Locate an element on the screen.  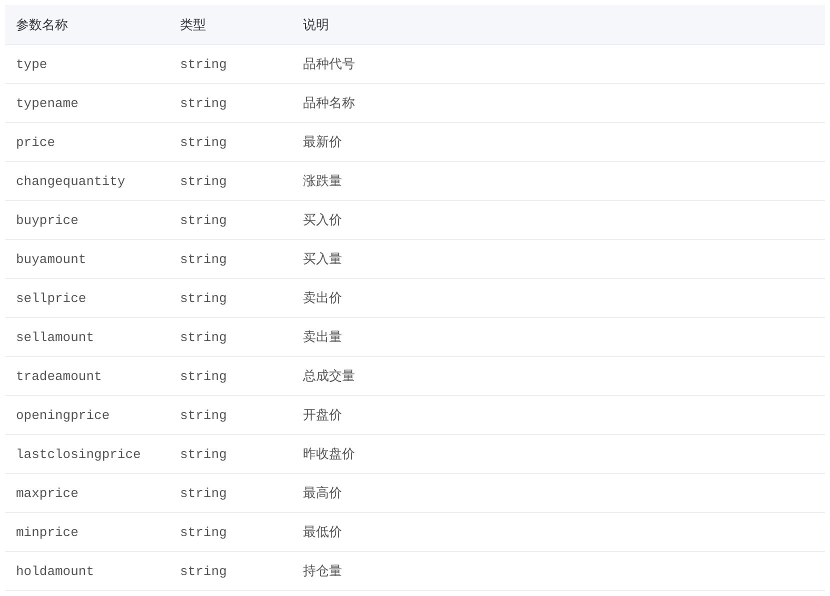
table-cell: 最高价 is located at coordinates (558, 493).